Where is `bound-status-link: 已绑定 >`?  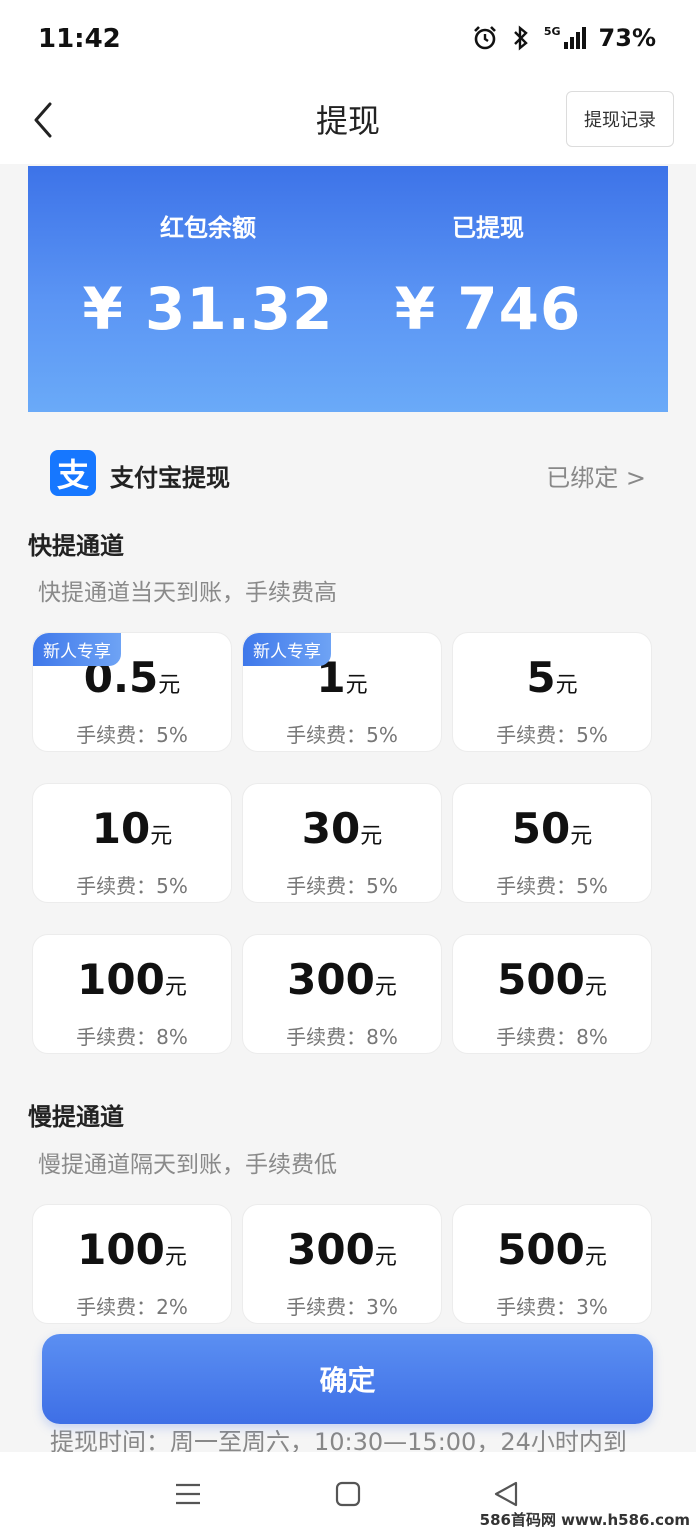
bound-status-link: 已绑定 > is located at coordinates (596, 475).